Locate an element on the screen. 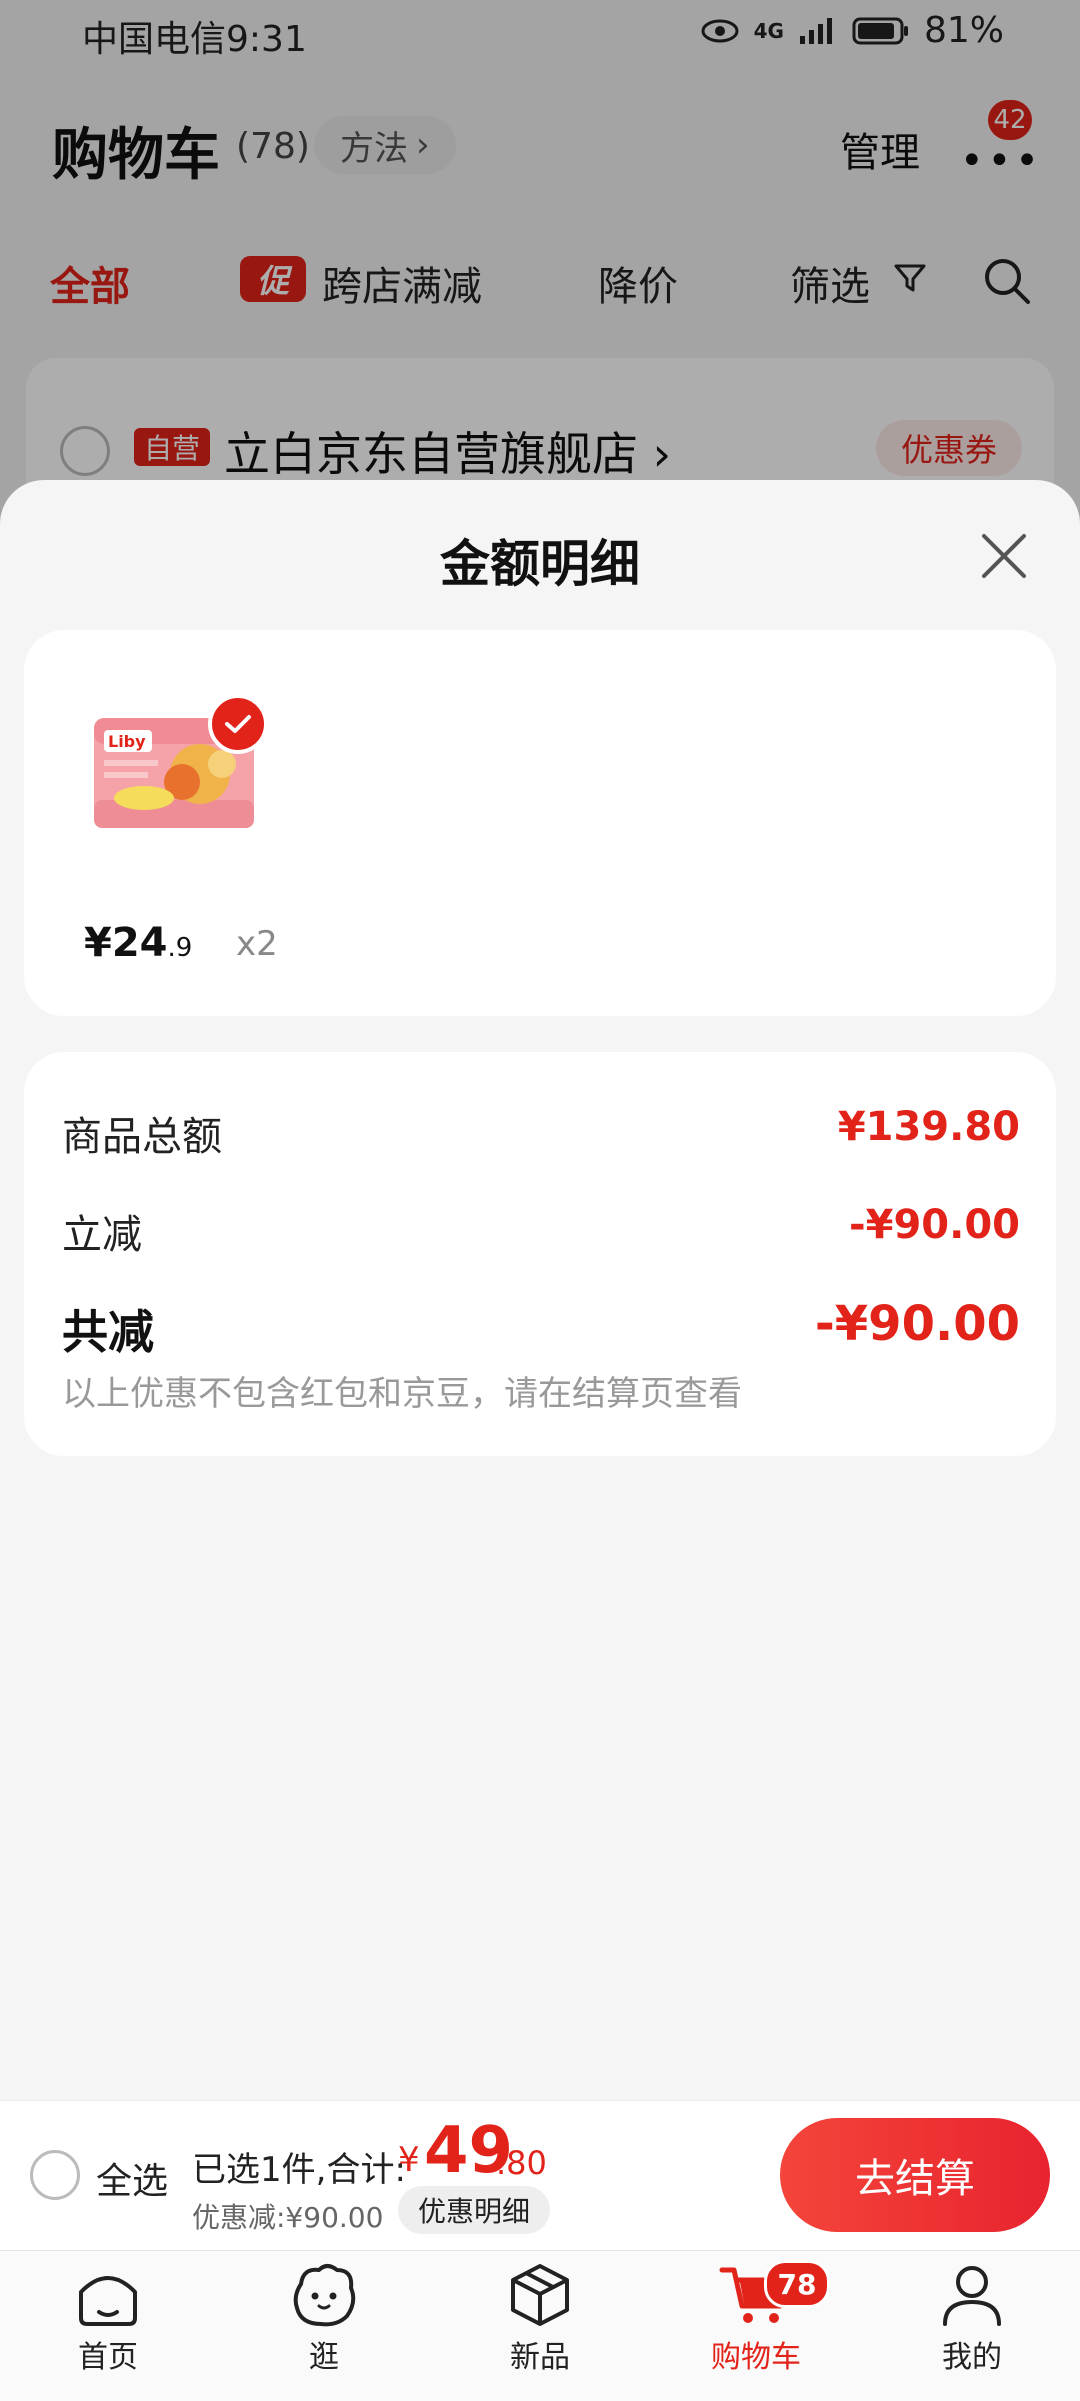 The width and height of the screenshot is (1080, 2401). goods-total-label: 商品总额 is located at coordinates (142, 1137).